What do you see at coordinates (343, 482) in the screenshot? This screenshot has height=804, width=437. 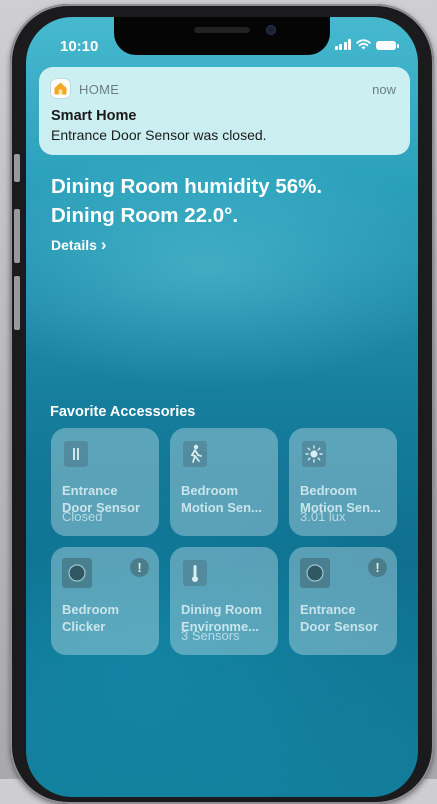 I see `accessory-tile: Bedroom Motion Sen... 3.01 lux` at bounding box center [343, 482].